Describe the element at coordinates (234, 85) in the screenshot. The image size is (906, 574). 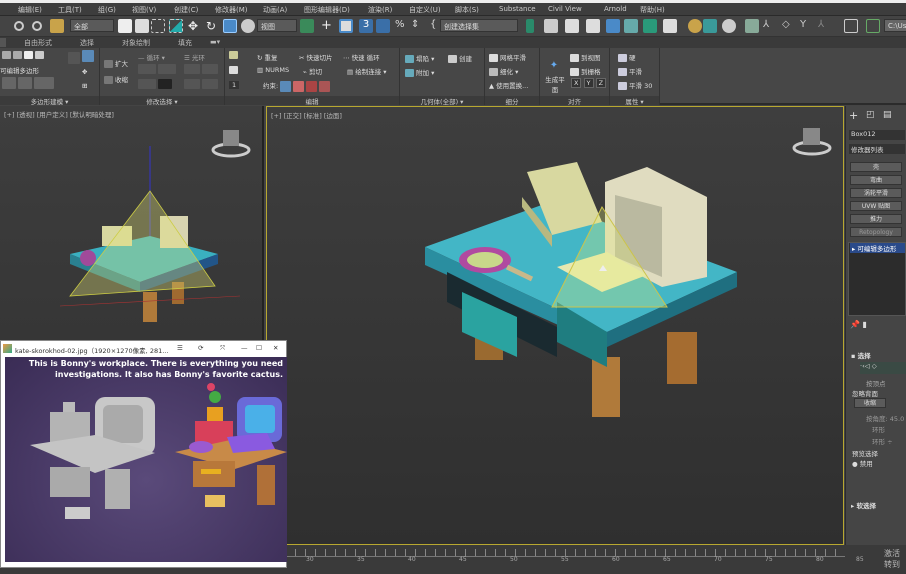
I see `edit-spinner: 1` at that location.